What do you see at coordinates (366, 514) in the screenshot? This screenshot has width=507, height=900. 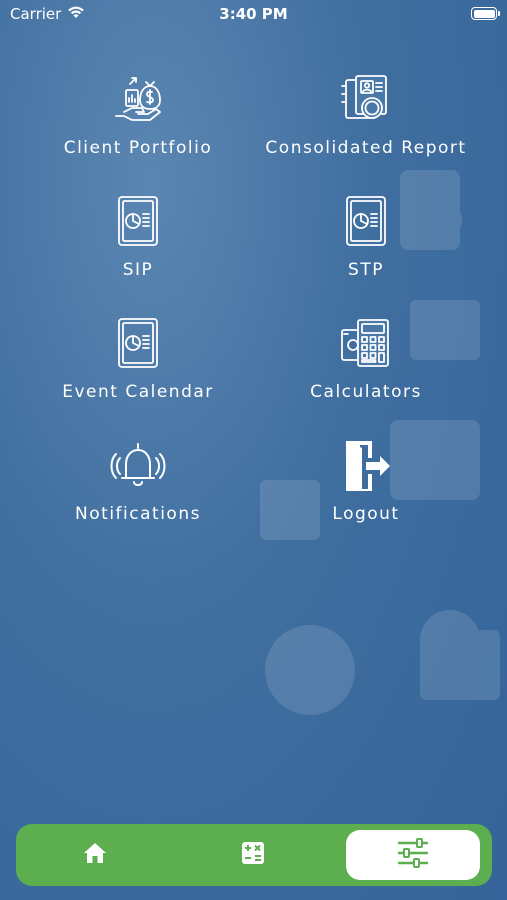 I see `menu-label: Logout` at bounding box center [366, 514].